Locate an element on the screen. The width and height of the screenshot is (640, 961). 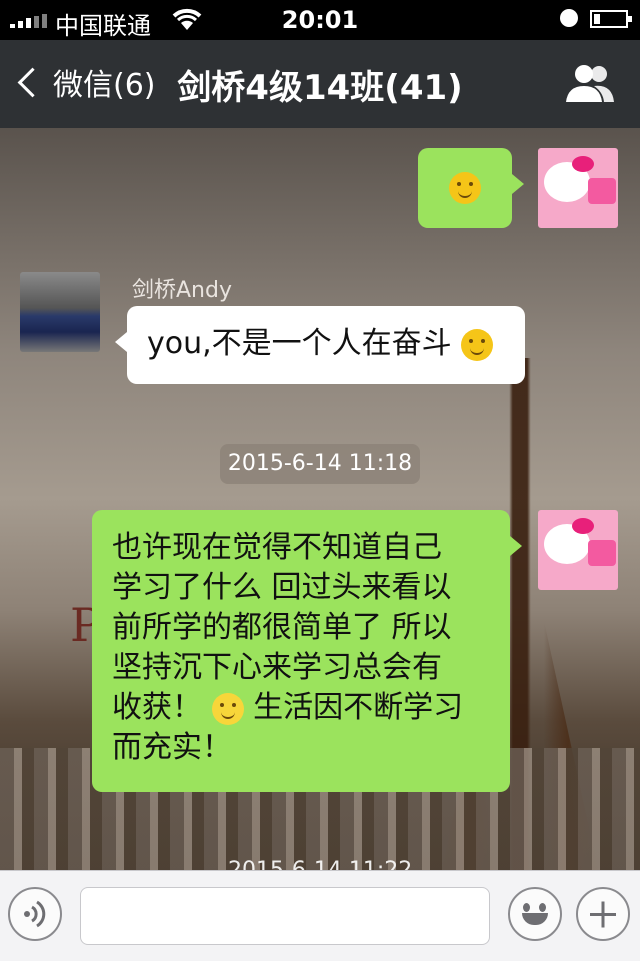
message-line: 而充实！ is located at coordinates (172, 747).